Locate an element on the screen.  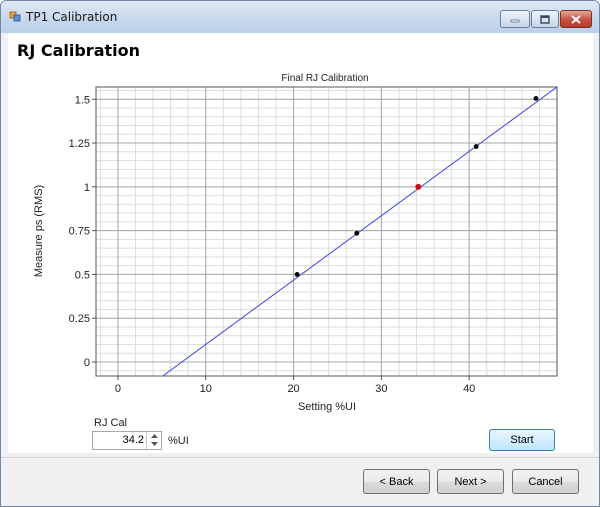
y-tick-label: 1.5 is located at coordinates (82, 100).